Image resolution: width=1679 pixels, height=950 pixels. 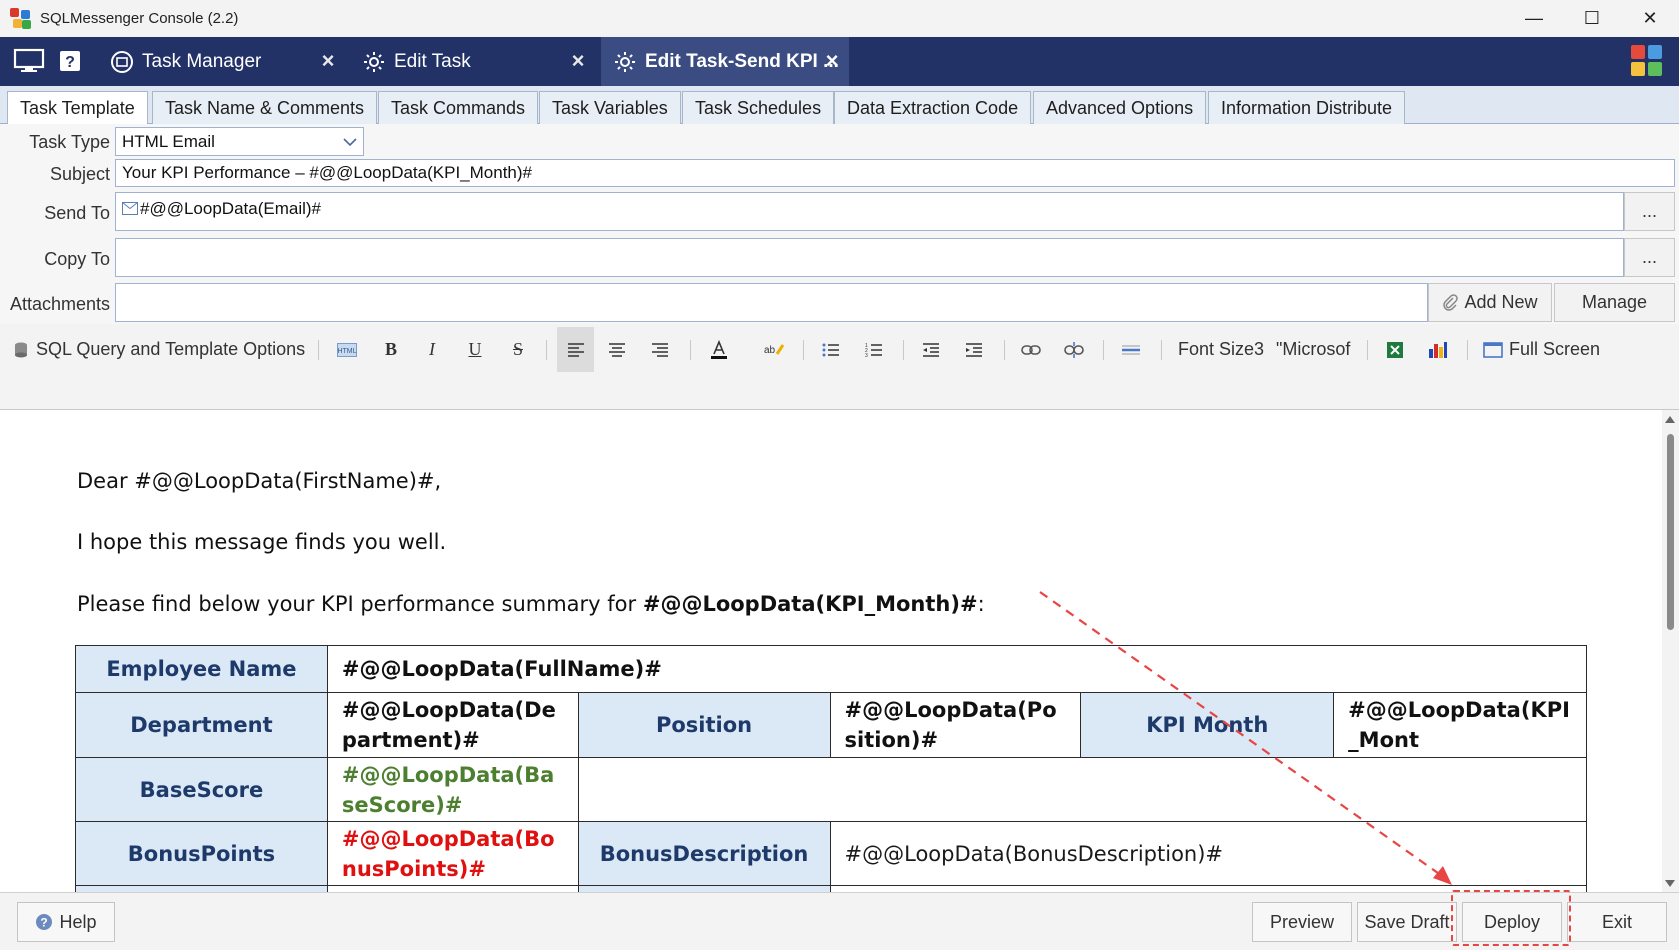 What do you see at coordinates (839, 391) in the screenshot?
I see `editor-toolbar-row2` at bounding box center [839, 391].